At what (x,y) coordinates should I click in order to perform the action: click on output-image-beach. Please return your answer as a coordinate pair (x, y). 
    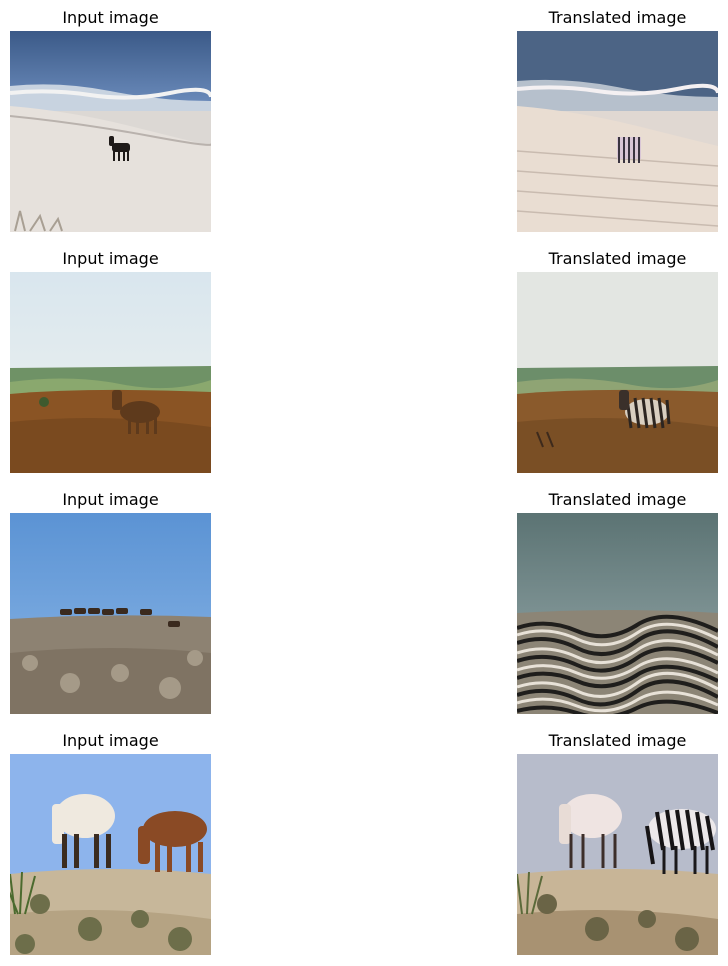
    Looking at the image, I should click on (617, 131).